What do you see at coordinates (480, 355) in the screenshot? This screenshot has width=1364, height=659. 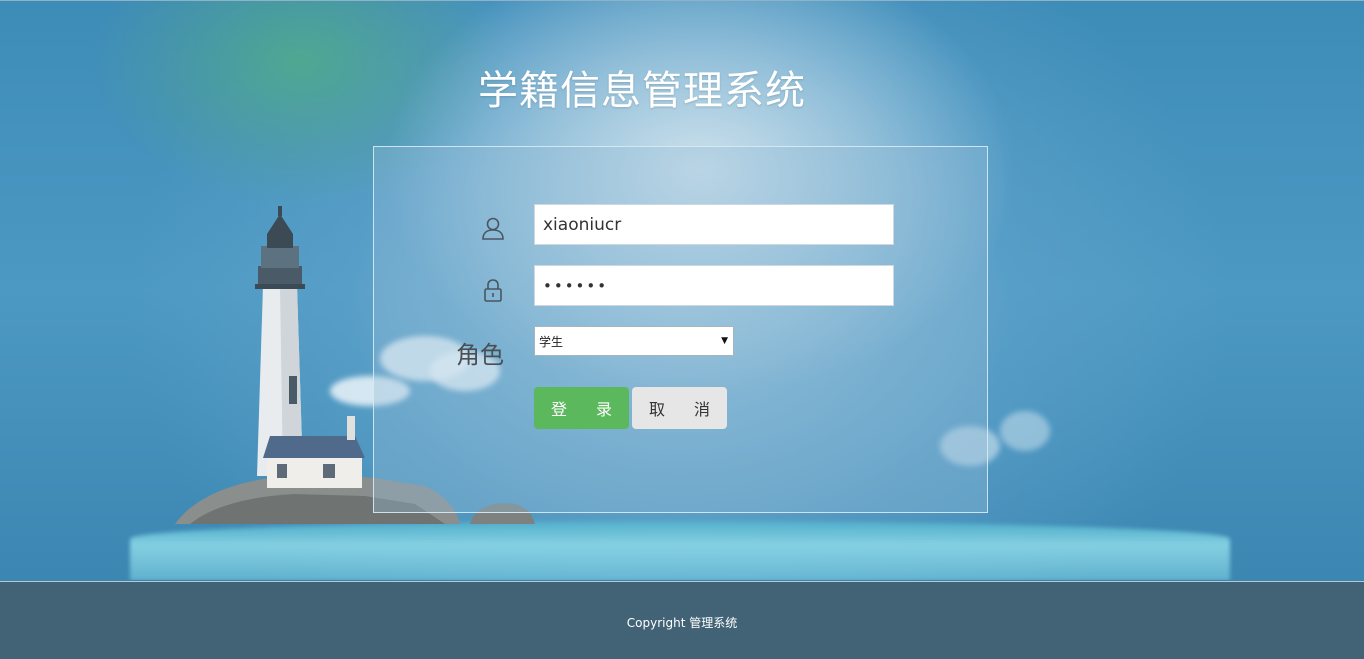 I see `role-label: 角色` at bounding box center [480, 355].